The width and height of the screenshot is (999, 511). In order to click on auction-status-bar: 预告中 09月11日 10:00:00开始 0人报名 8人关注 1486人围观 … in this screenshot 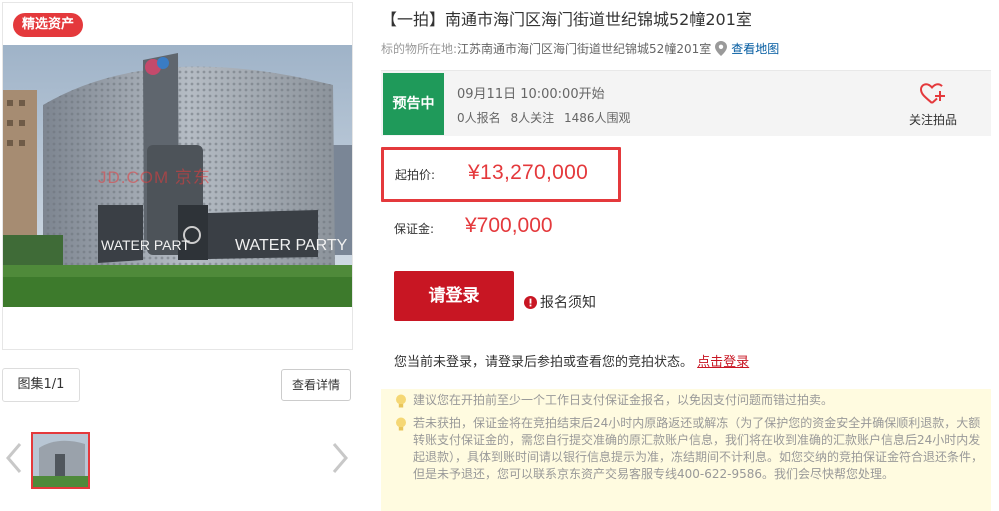, I will do `click(686, 103)`.